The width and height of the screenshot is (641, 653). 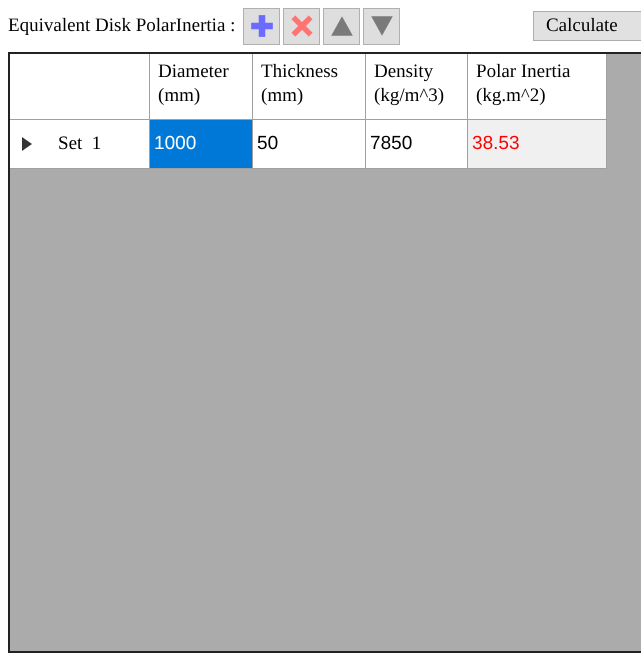 I want to click on input-cell: 7850, so click(x=417, y=144).